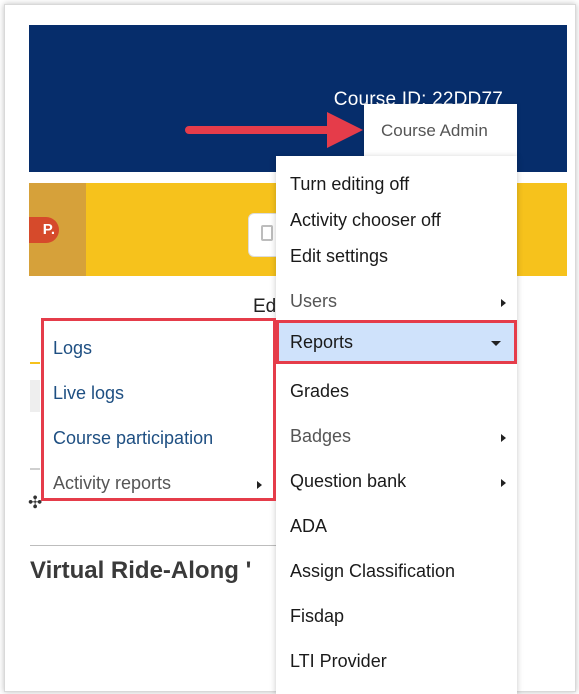 This screenshot has width=579, height=694. What do you see at coordinates (158, 345) in the screenshot?
I see `submenu-item-logs: Logs` at bounding box center [158, 345].